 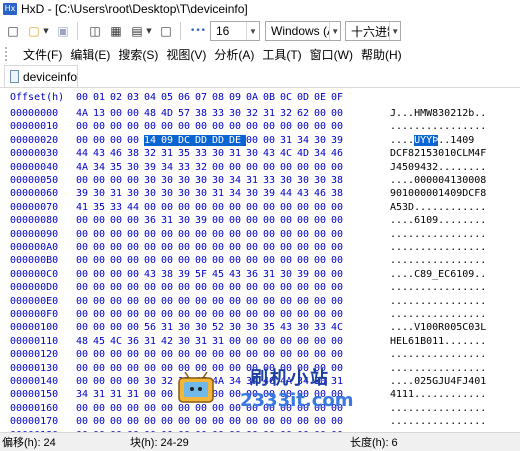 I want to click on tab-deviceinfo: deviceinfo, so click(x=41, y=76).